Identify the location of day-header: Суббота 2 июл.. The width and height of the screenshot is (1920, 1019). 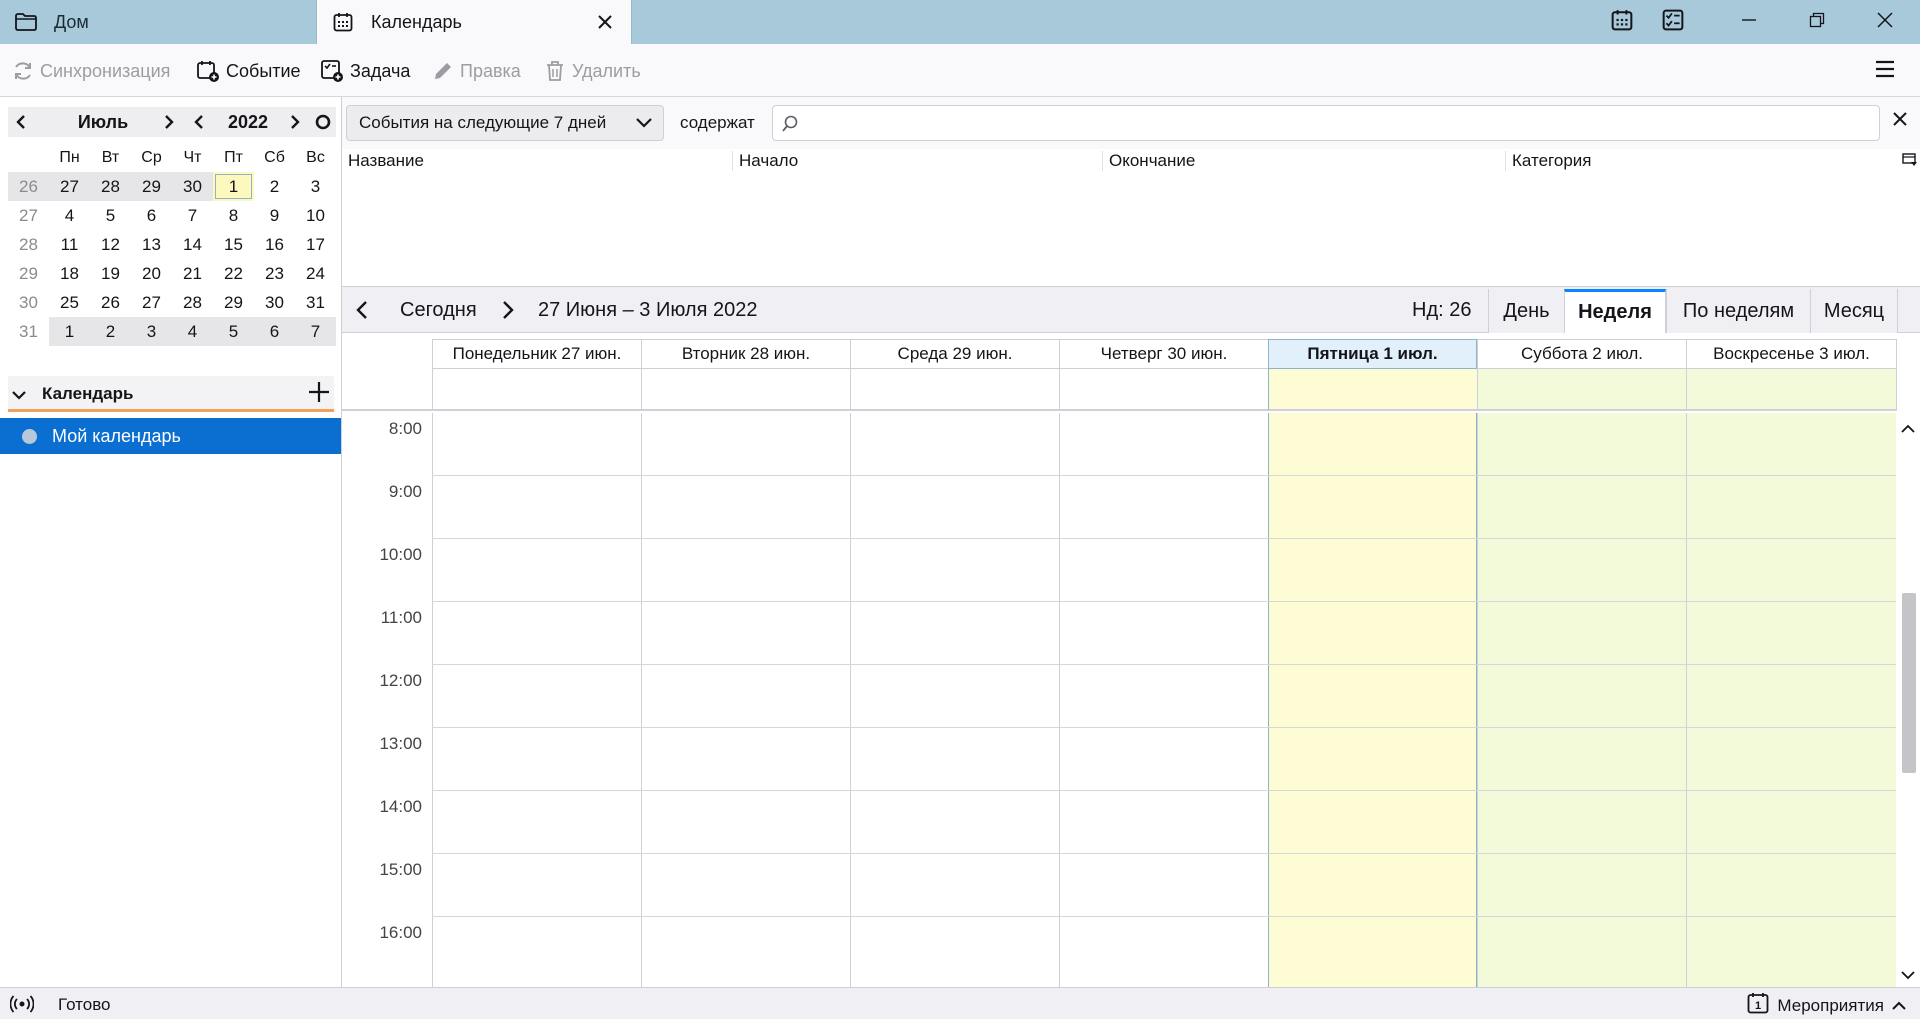
(1581, 354).